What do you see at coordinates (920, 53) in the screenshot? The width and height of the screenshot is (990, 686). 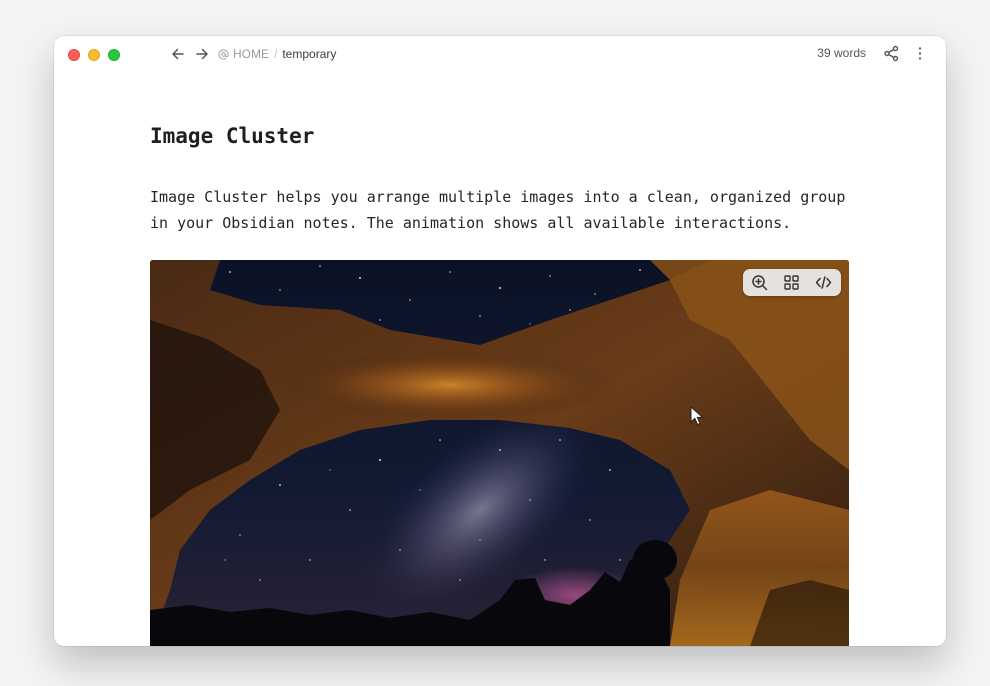 I see `more-vertical-icon` at bounding box center [920, 53].